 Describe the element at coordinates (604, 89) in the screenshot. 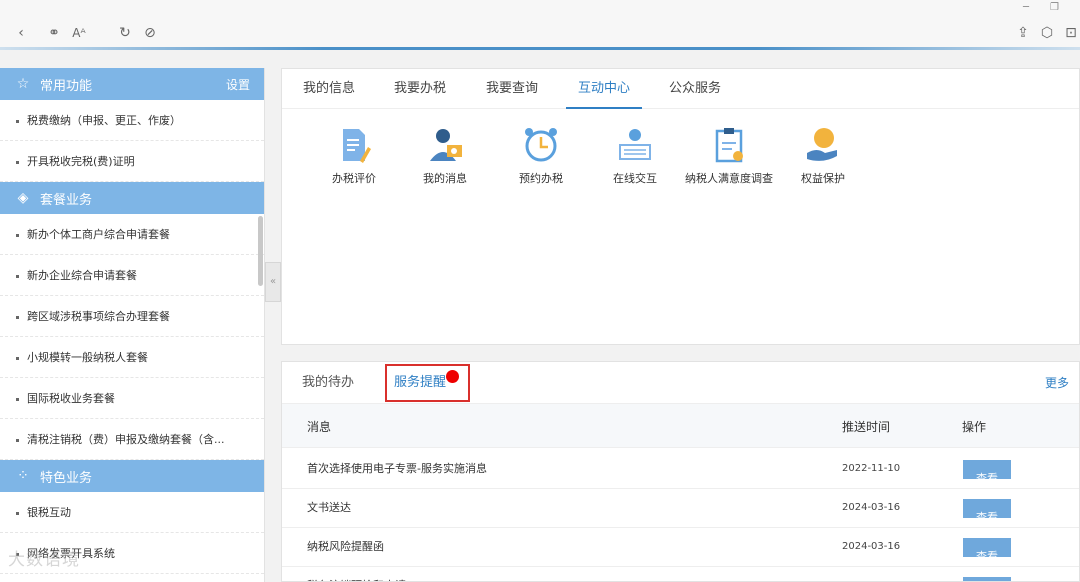

I see `tab-interaction-center: 互动中心` at that location.